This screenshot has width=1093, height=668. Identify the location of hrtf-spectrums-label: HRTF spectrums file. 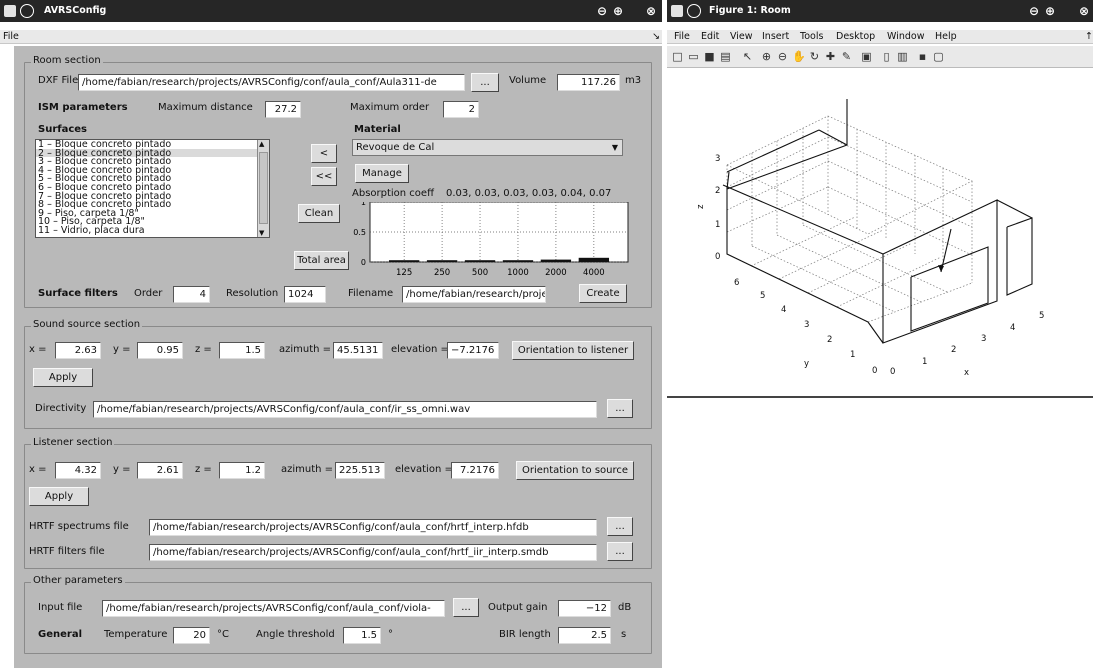
(79, 526).